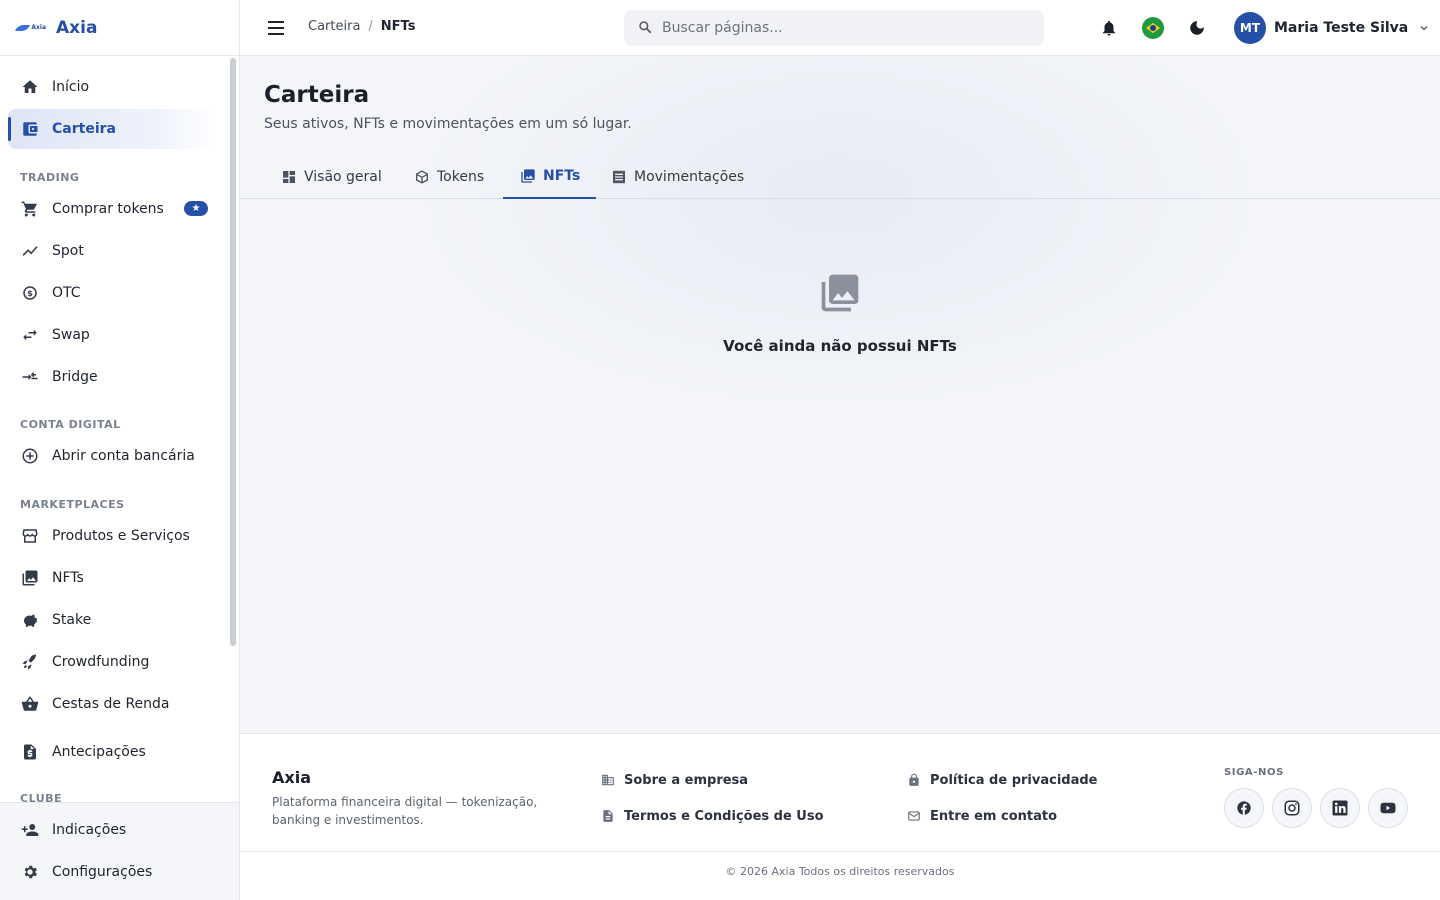  I want to click on cart-icon, so click(30, 209).